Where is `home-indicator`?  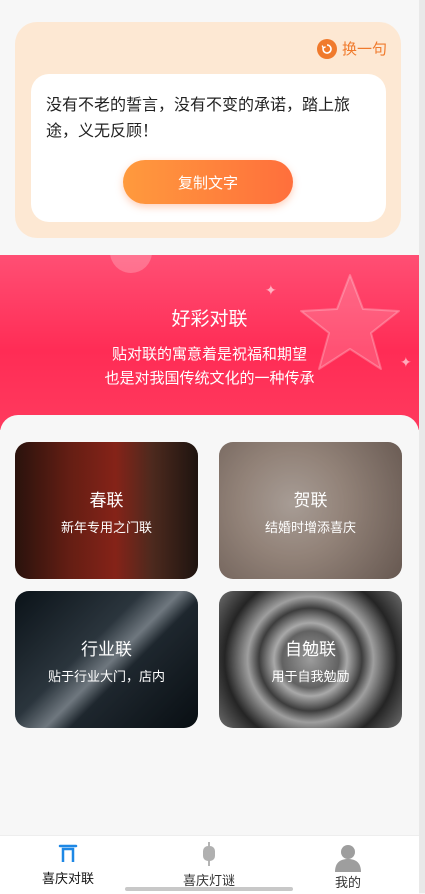
home-indicator is located at coordinates (209, 889).